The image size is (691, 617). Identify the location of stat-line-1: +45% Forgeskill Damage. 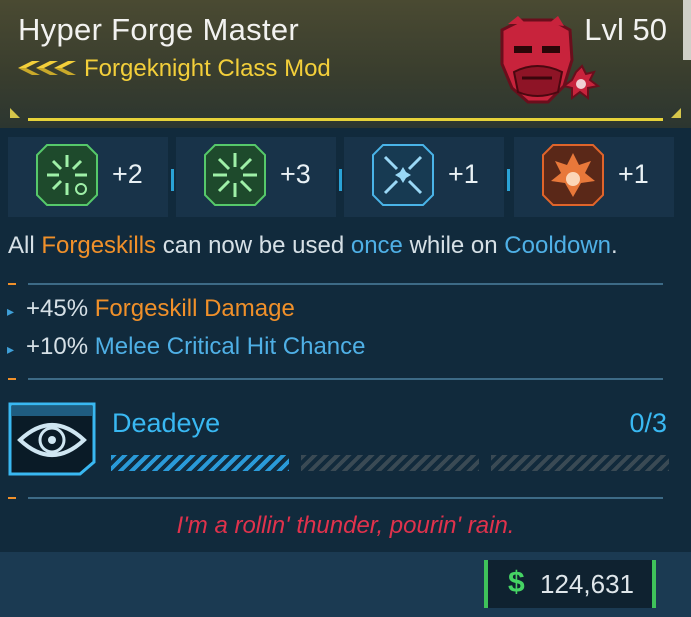
(160, 309).